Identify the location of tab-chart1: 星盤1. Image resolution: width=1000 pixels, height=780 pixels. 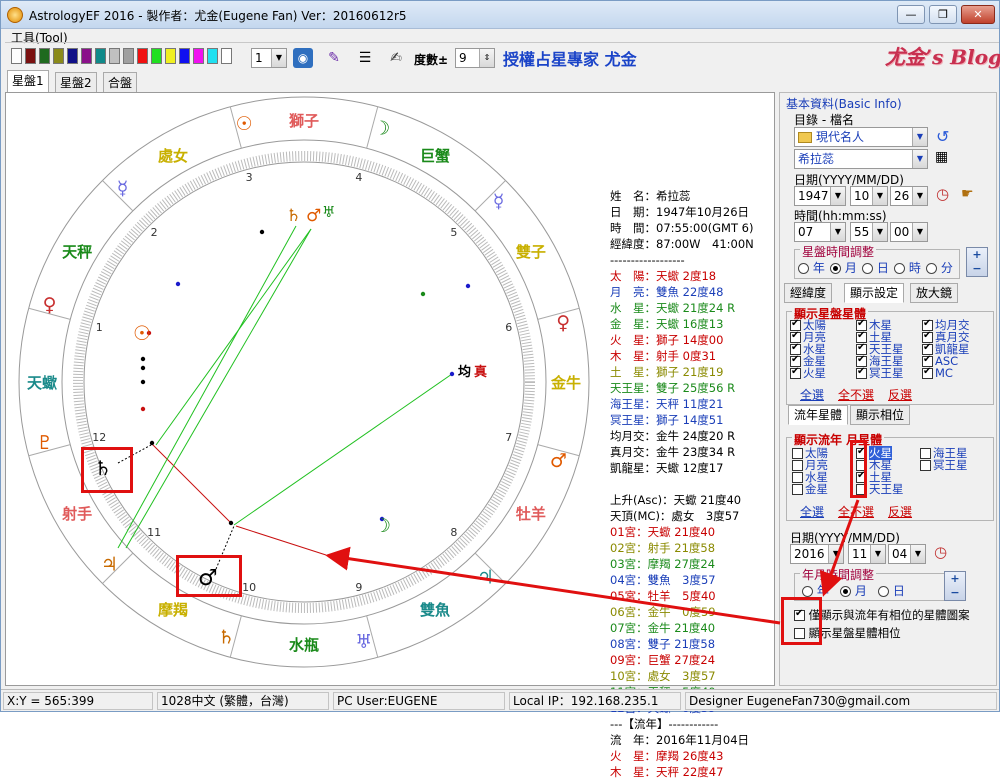
(28, 81).